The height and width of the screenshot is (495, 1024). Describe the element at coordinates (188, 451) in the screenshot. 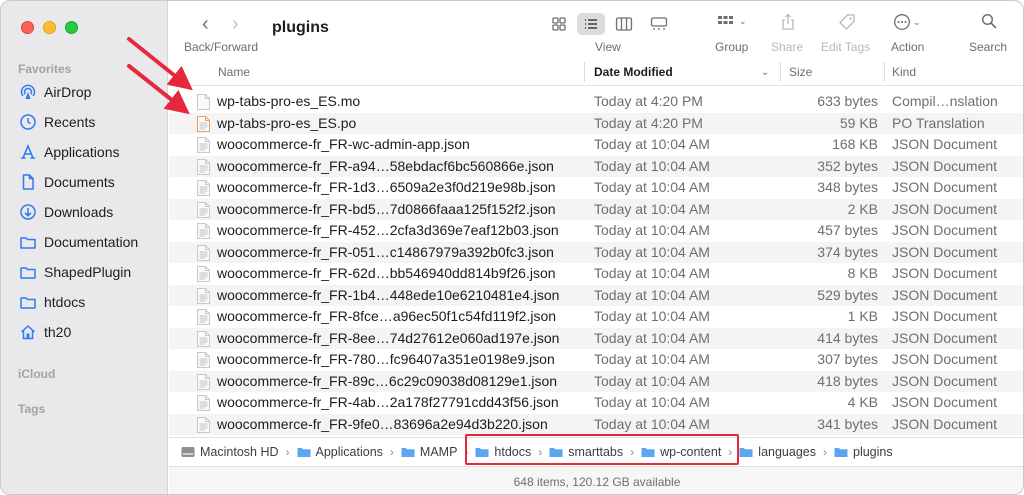

I see `hard-drive-icon` at that location.